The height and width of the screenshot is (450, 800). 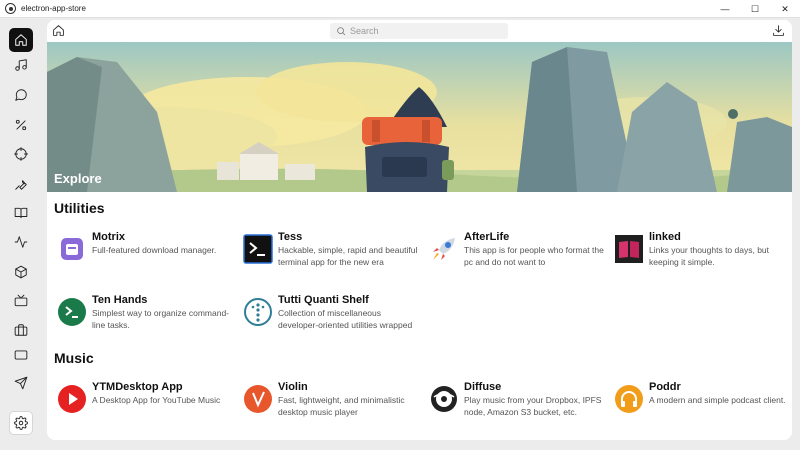 What do you see at coordinates (108, 237) in the screenshot?
I see `app-name: Motrix` at bounding box center [108, 237].